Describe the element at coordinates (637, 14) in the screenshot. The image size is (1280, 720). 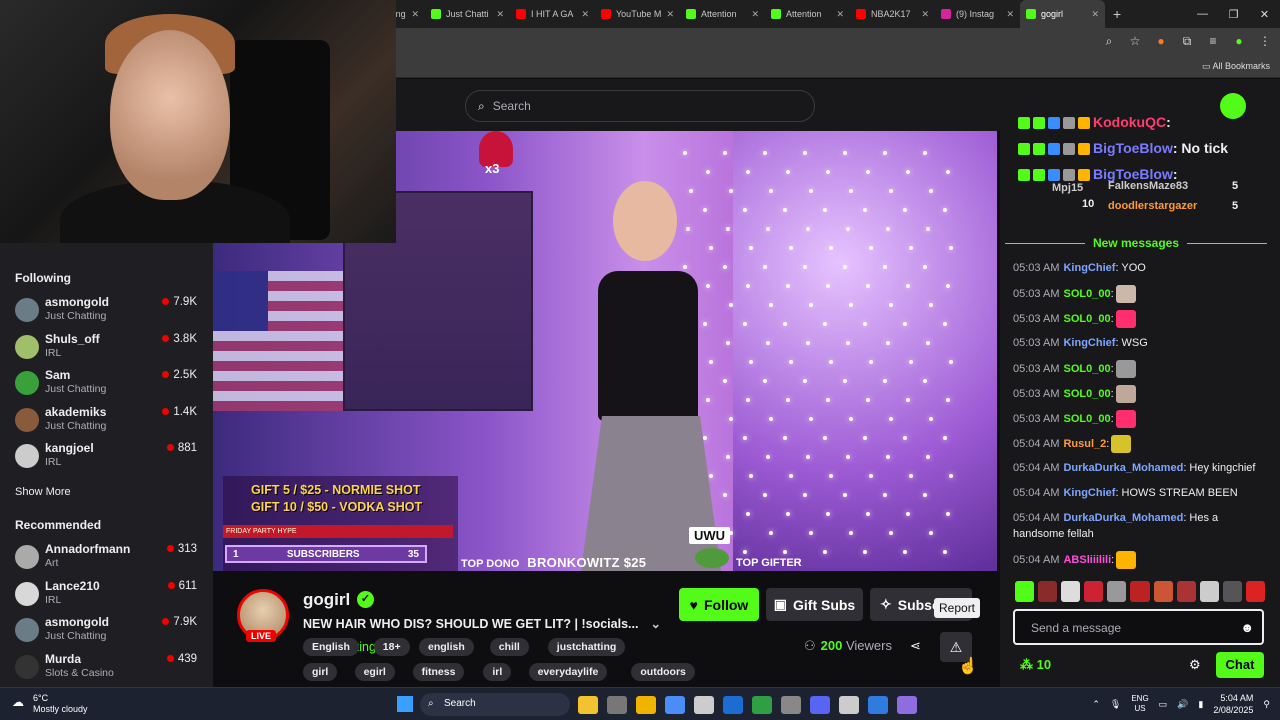
I see `browser-tab: YouTube M ✕` at that location.